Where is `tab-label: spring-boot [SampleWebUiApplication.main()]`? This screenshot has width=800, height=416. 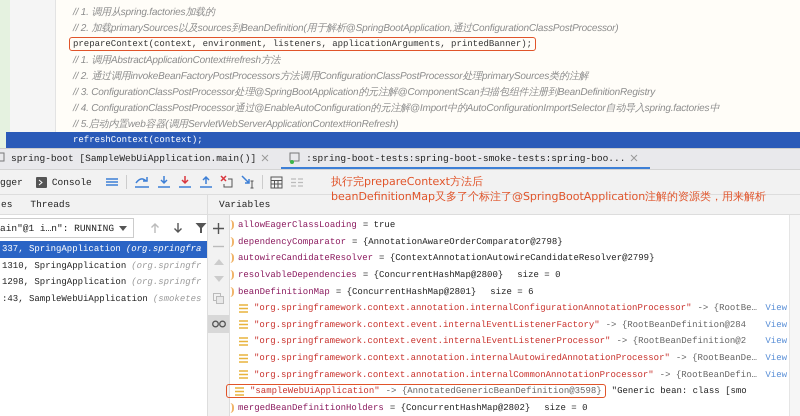 tab-label: spring-boot [SampleWebUiApplication.main()] is located at coordinates (133, 158).